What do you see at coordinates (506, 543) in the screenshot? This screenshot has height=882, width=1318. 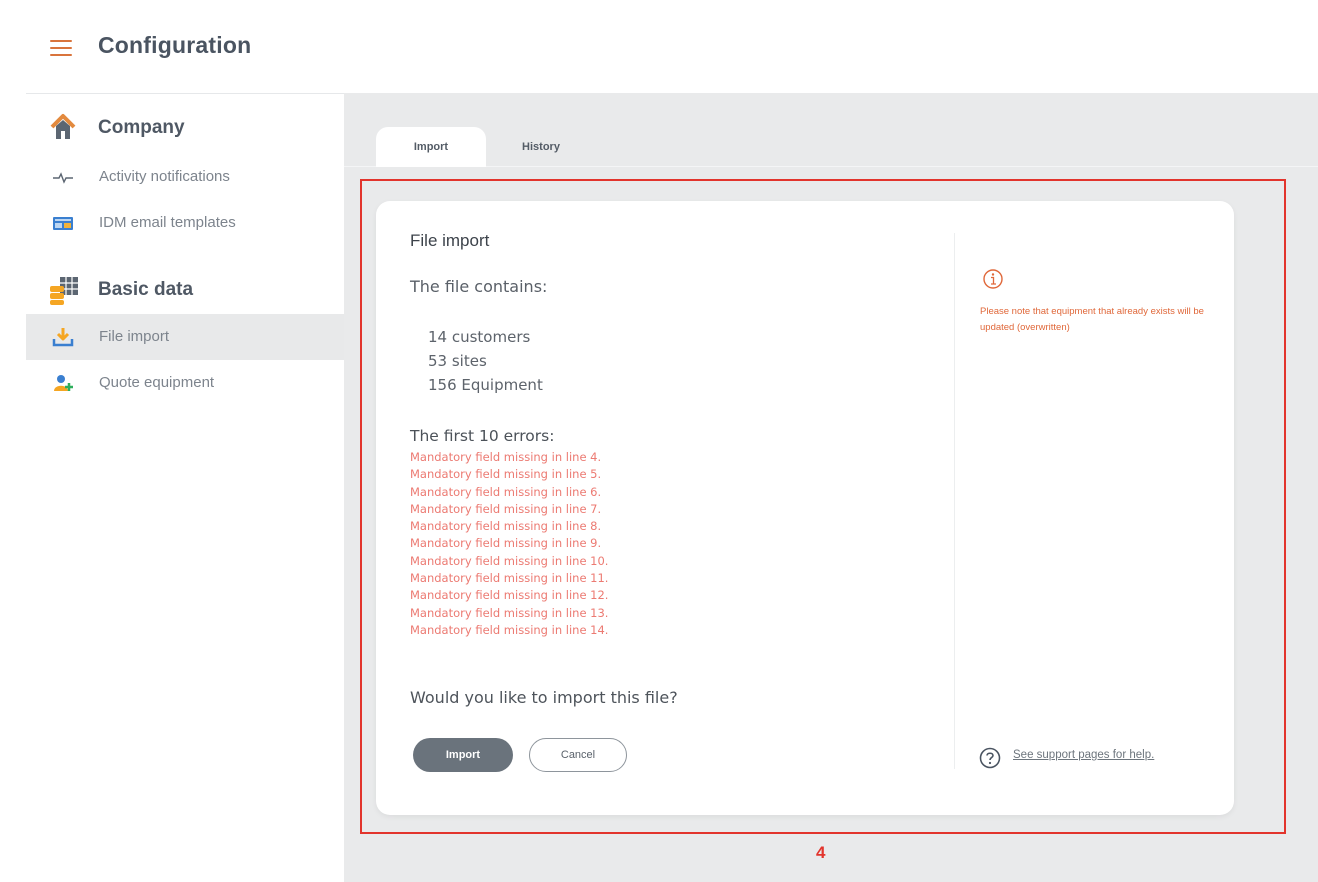 I see `error-item: Mandatory field missing in line 9.` at bounding box center [506, 543].